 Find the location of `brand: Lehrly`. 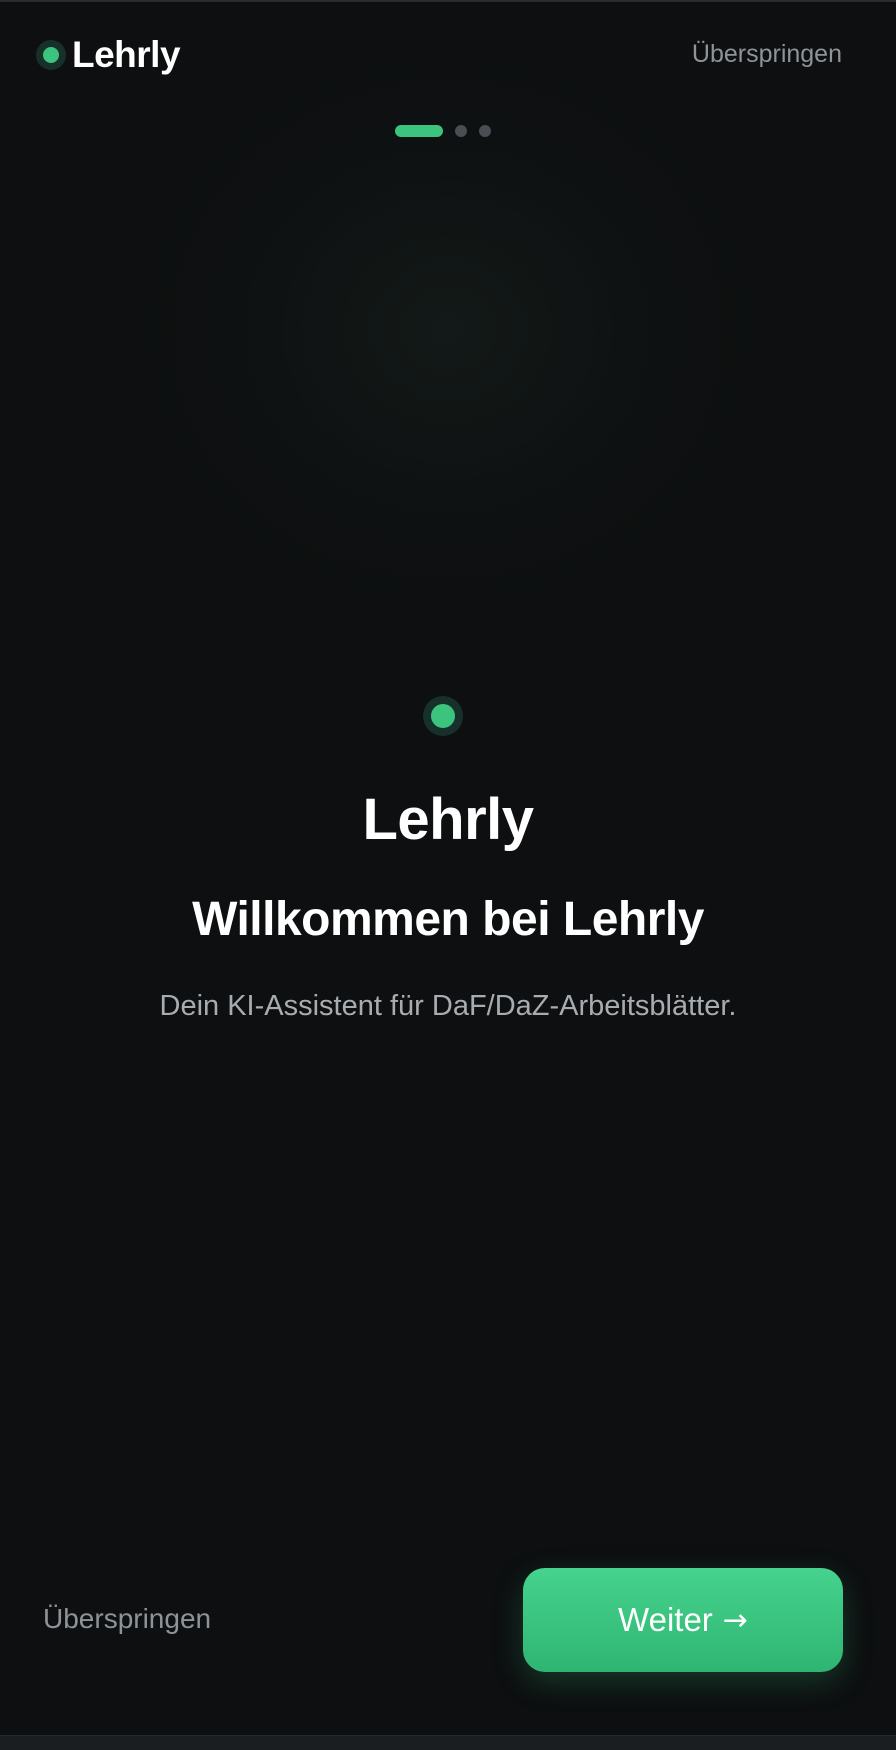

brand: Lehrly is located at coordinates (108, 55).